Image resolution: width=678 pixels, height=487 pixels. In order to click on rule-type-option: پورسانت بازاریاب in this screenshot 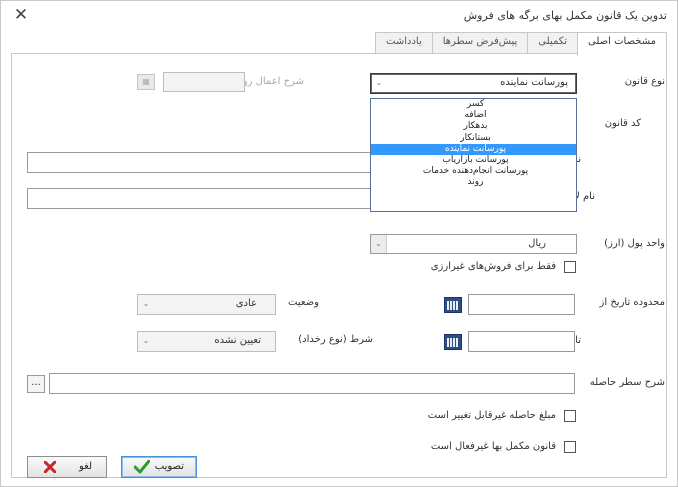, I will do `click(473, 160)`.